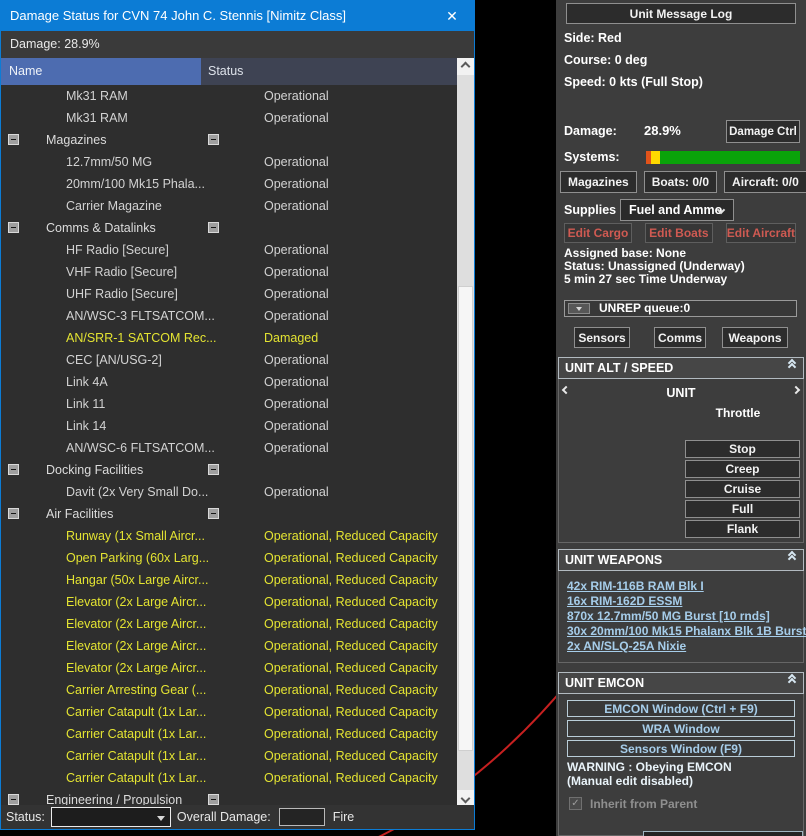  What do you see at coordinates (761, 233) in the screenshot?
I see `edit-aircraft-button: Edit Aircraft` at bounding box center [761, 233].